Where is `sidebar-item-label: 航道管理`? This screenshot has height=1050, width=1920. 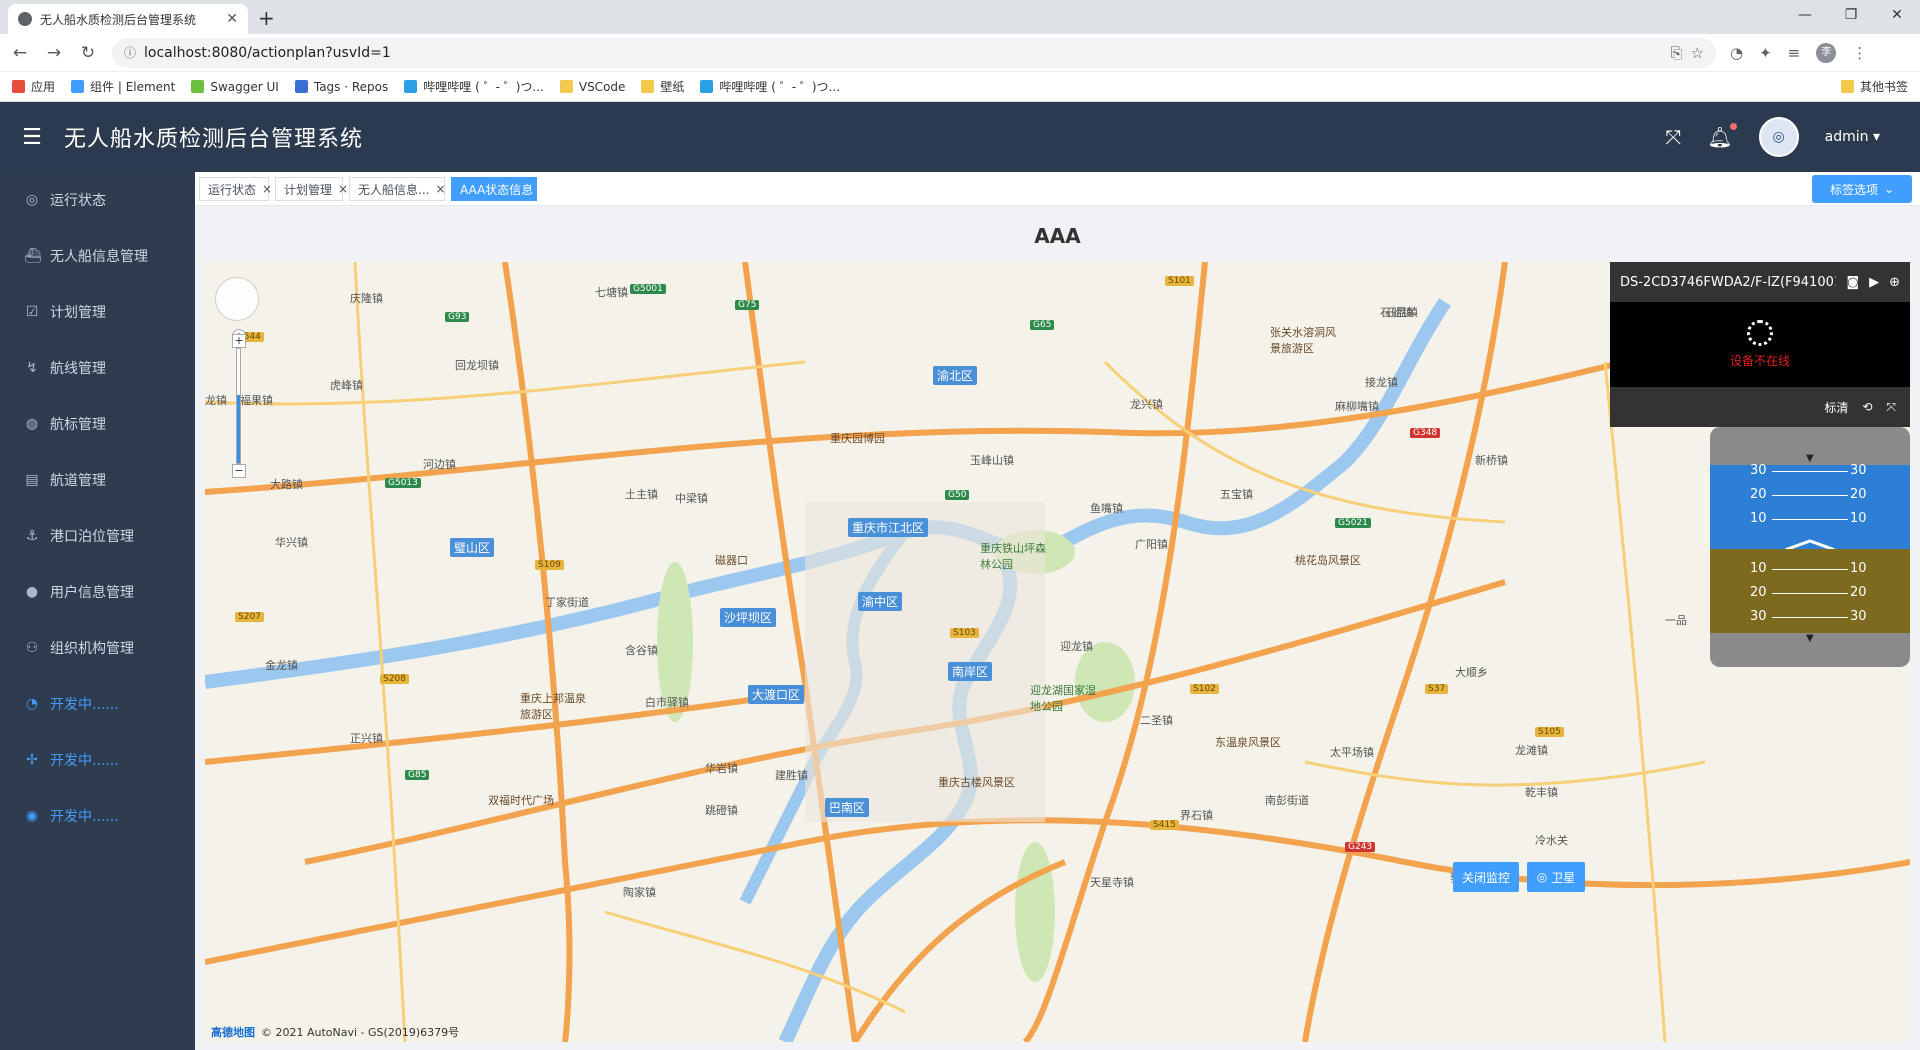 sidebar-item-label: 航道管理 is located at coordinates (78, 481).